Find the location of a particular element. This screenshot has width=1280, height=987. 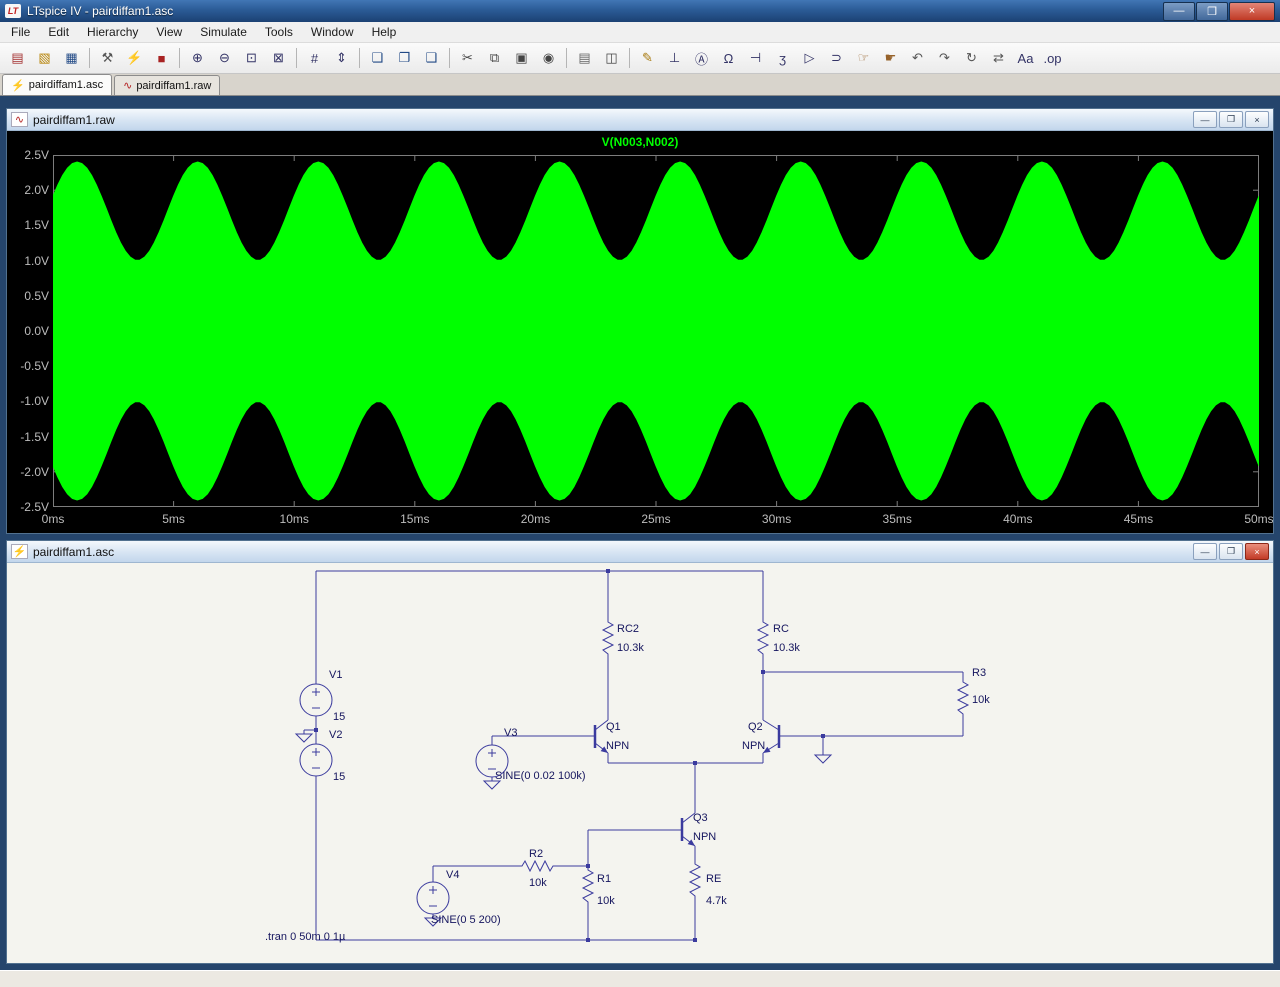

schematic-close-button: × is located at coordinates (1257, 551).